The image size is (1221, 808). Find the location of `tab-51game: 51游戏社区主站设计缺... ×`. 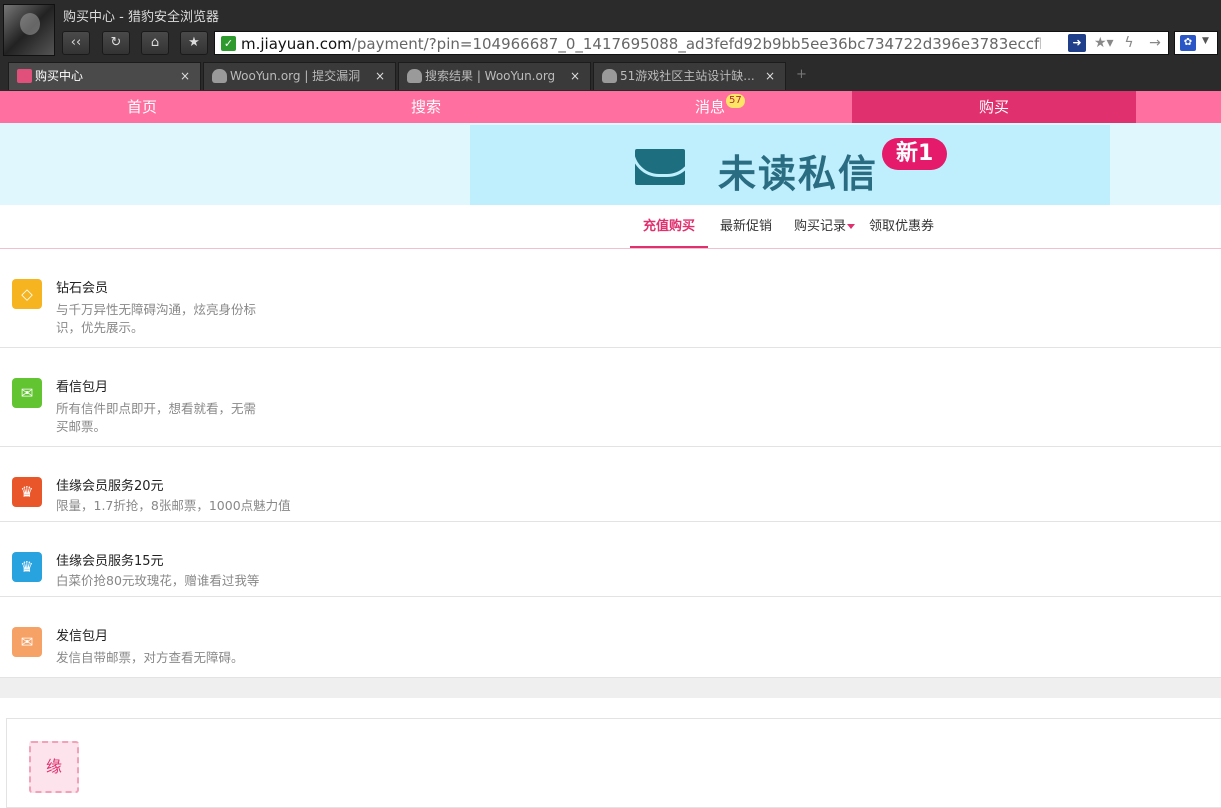

tab-51game: 51游戏社区主站设计缺... × is located at coordinates (689, 76).